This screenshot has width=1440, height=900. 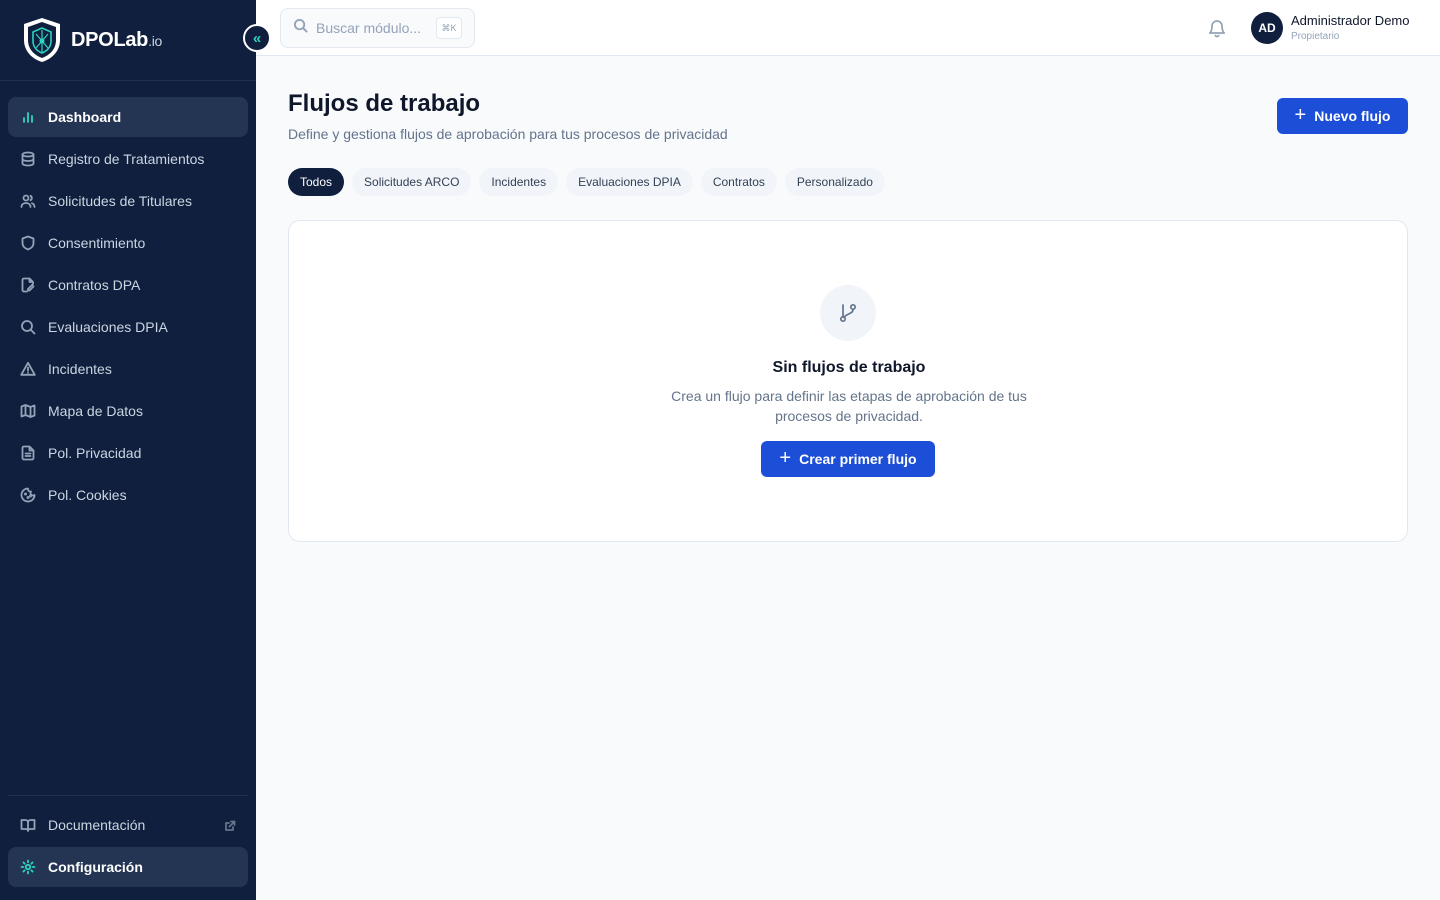 I want to click on sidebar-item-configuracion: Configuración, so click(x=128, y=867).